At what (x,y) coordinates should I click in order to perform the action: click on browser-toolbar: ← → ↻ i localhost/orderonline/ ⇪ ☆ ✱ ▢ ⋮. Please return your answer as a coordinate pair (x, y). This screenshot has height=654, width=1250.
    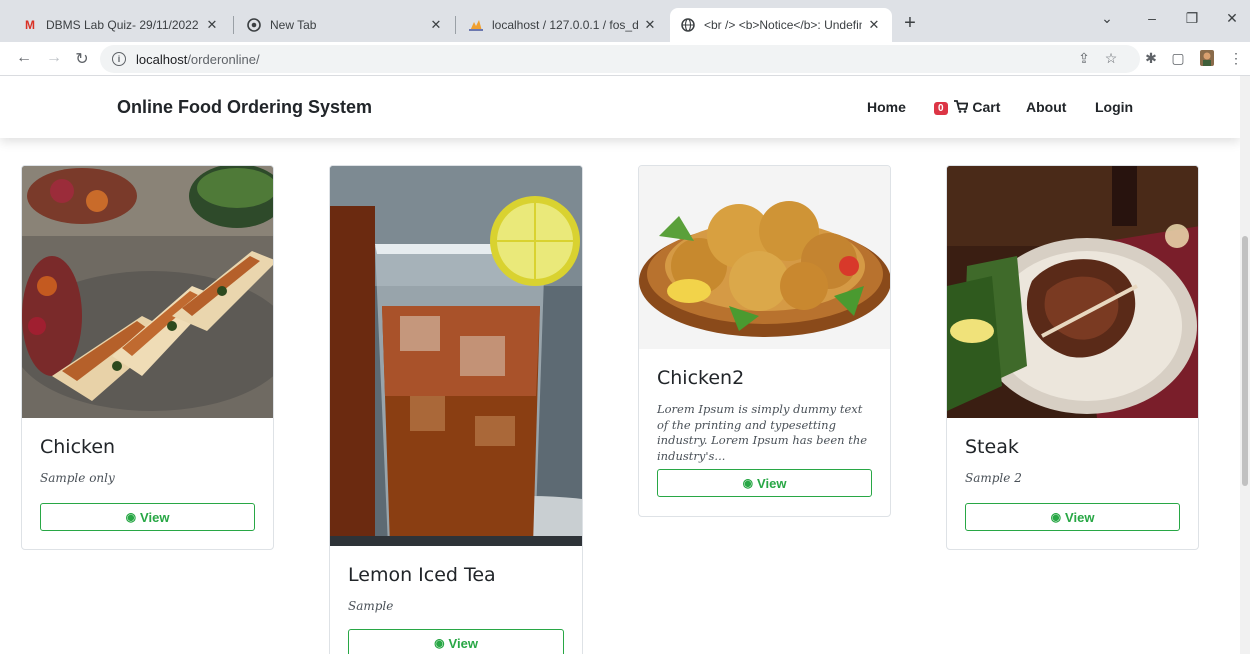
    Looking at the image, I should click on (625, 59).